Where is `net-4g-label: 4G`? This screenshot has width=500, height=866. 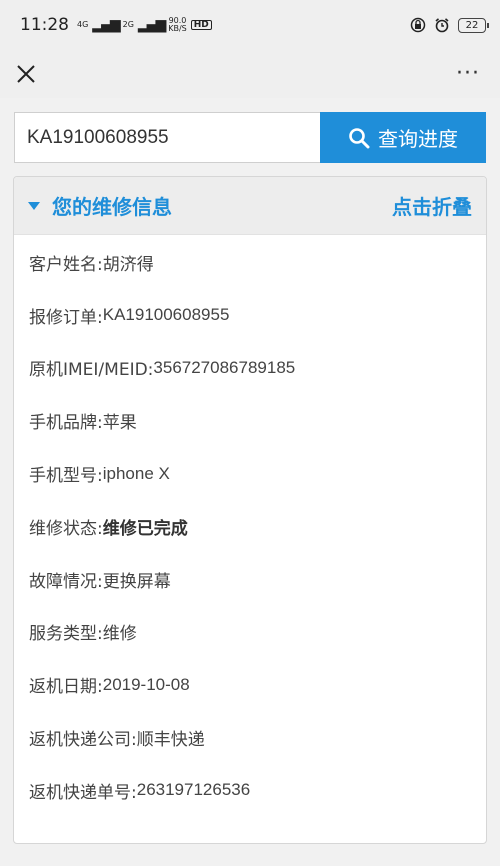
net-4g-label: 4G is located at coordinates (83, 24).